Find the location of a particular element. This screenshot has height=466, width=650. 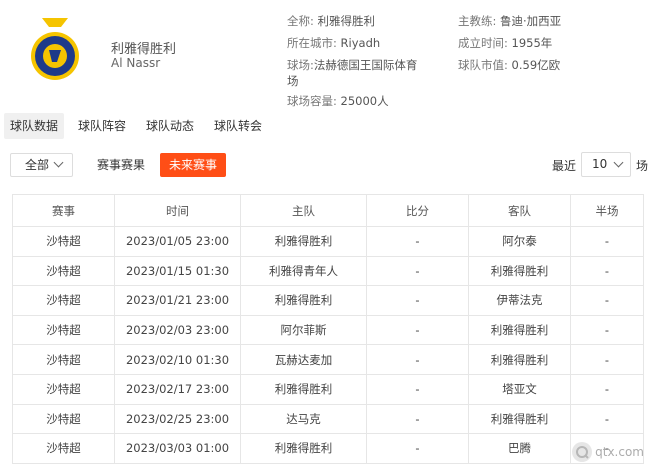

cell-time: 2023/02/25 23:00 is located at coordinates (177, 419).